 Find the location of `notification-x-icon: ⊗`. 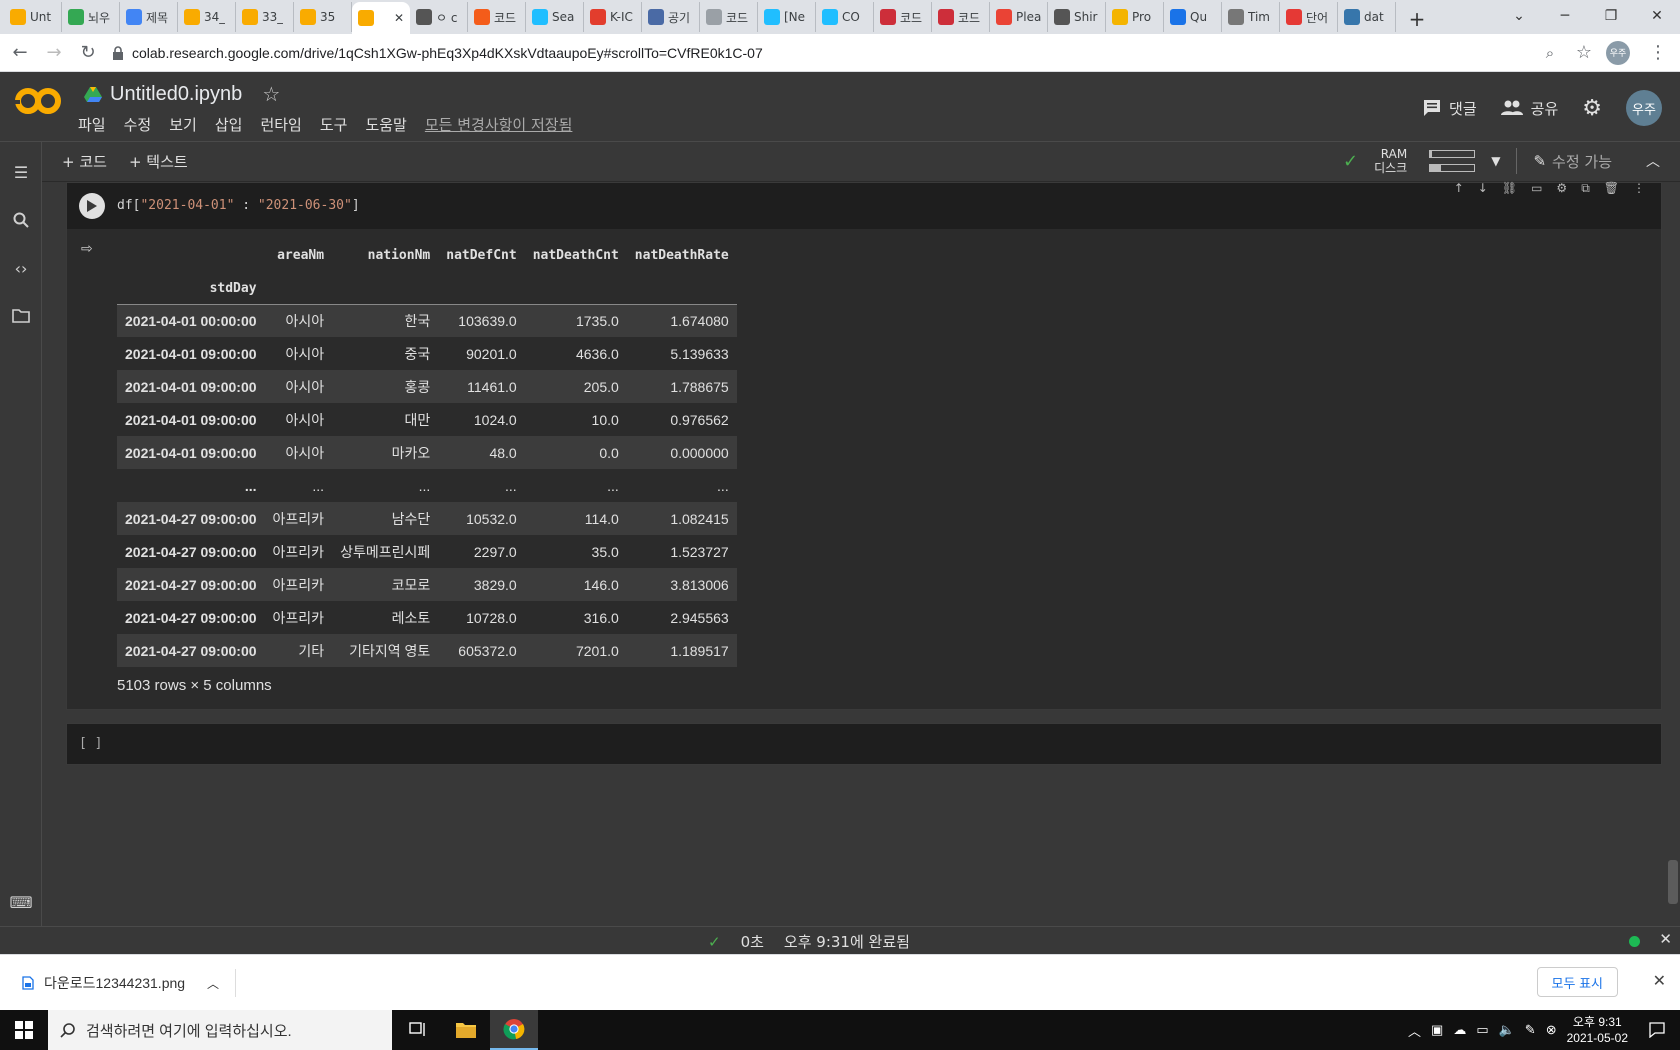

notification-x-icon: ⊗ is located at coordinates (1551, 1030).